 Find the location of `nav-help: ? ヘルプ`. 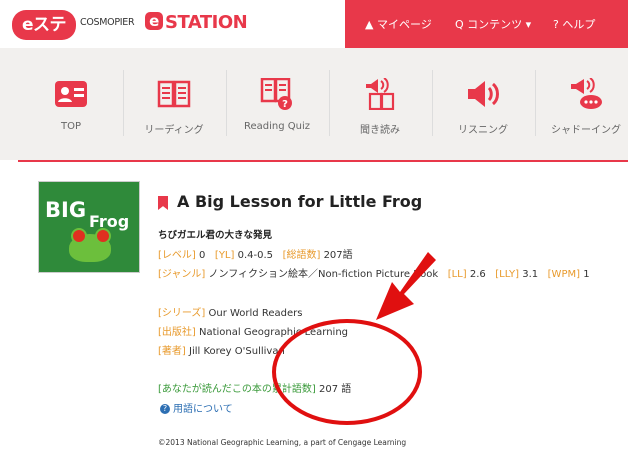

nav-help: ? ヘルプ is located at coordinates (574, 24).